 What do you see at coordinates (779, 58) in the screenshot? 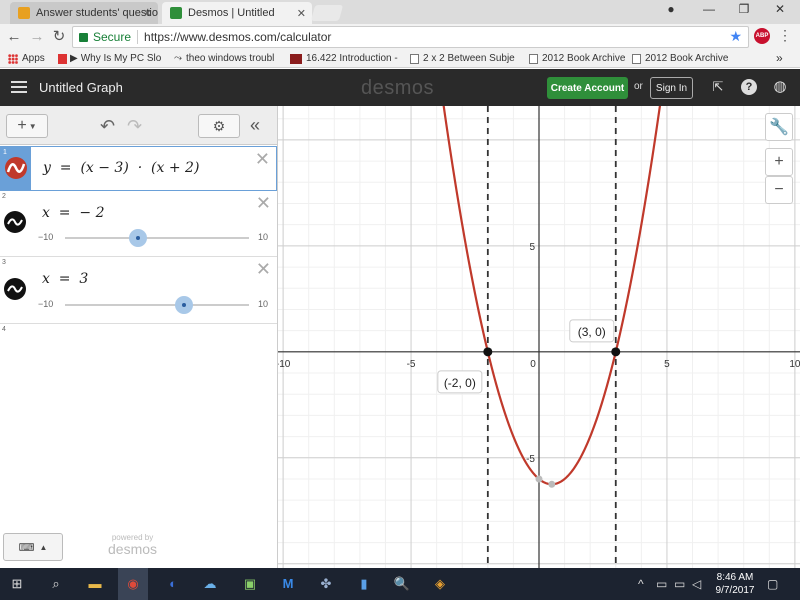
I see `bookmarks-overflow: »` at bounding box center [779, 58].